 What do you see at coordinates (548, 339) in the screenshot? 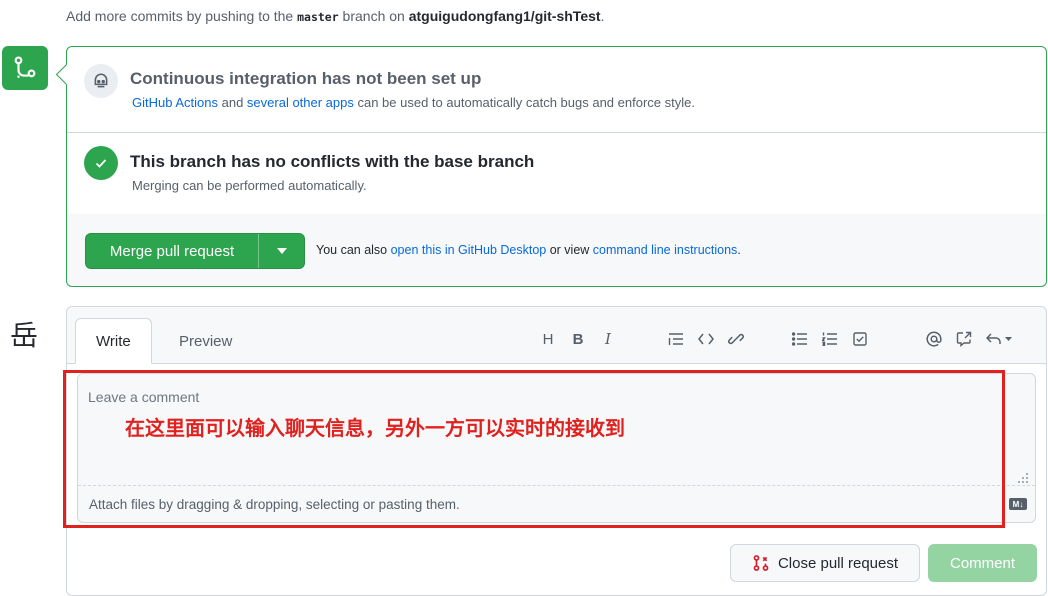
I see `heading-button: H` at bounding box center [548, 339].